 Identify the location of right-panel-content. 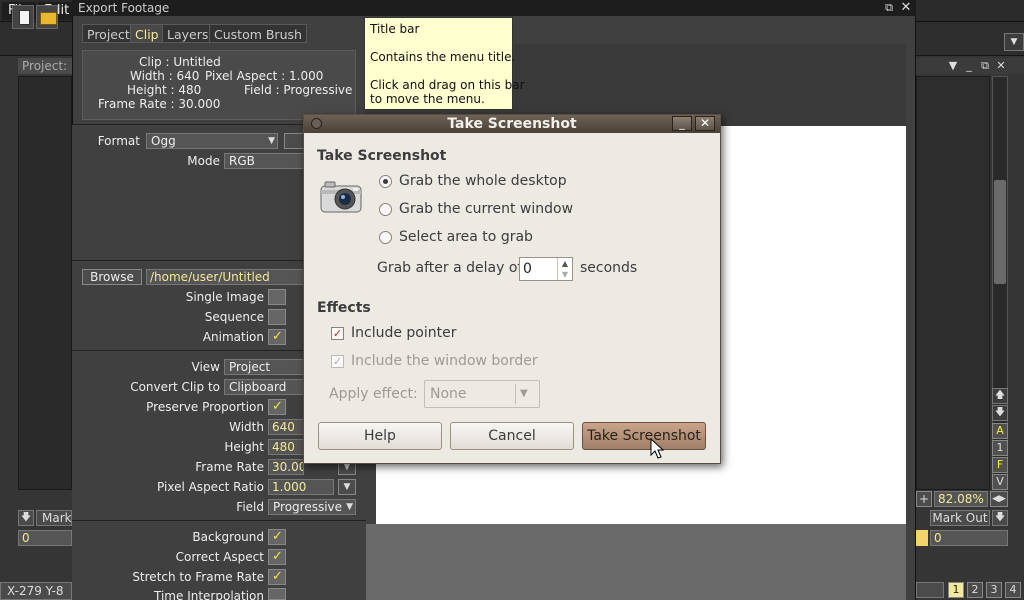
(953, 283).